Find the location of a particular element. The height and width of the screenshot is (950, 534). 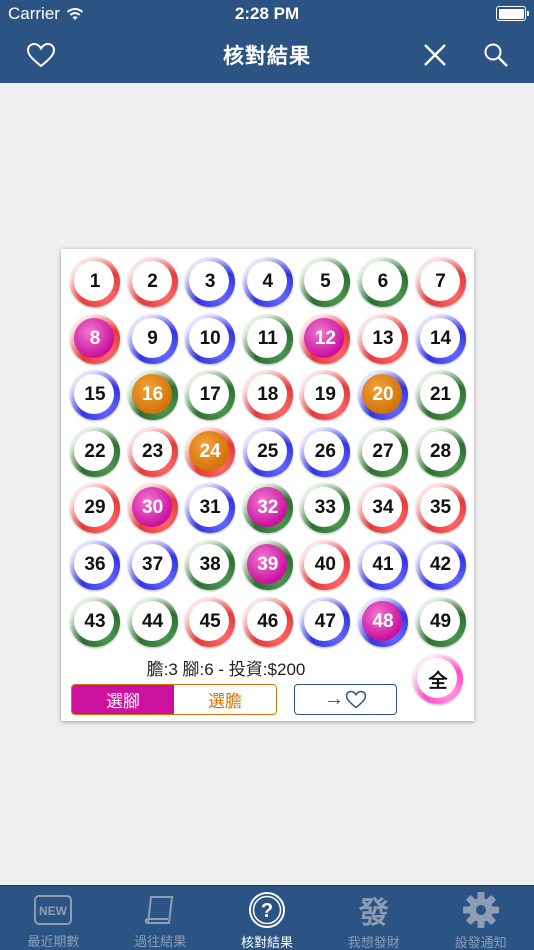

number-ball-label: 34 is located at coordinates (383, 508).